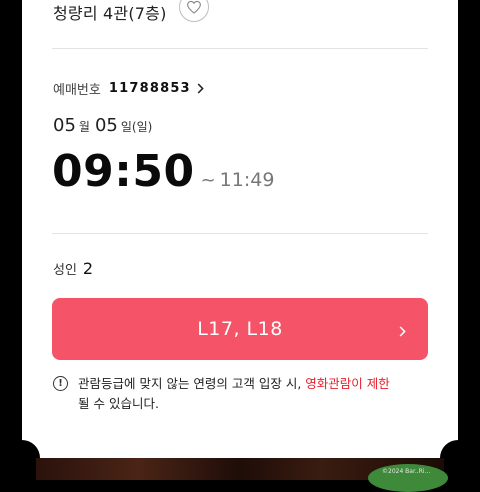  Describe the element at coordinates (110, 13) in the screenshot. I see `theater-name: 청량리 4관(7층)` at that location.